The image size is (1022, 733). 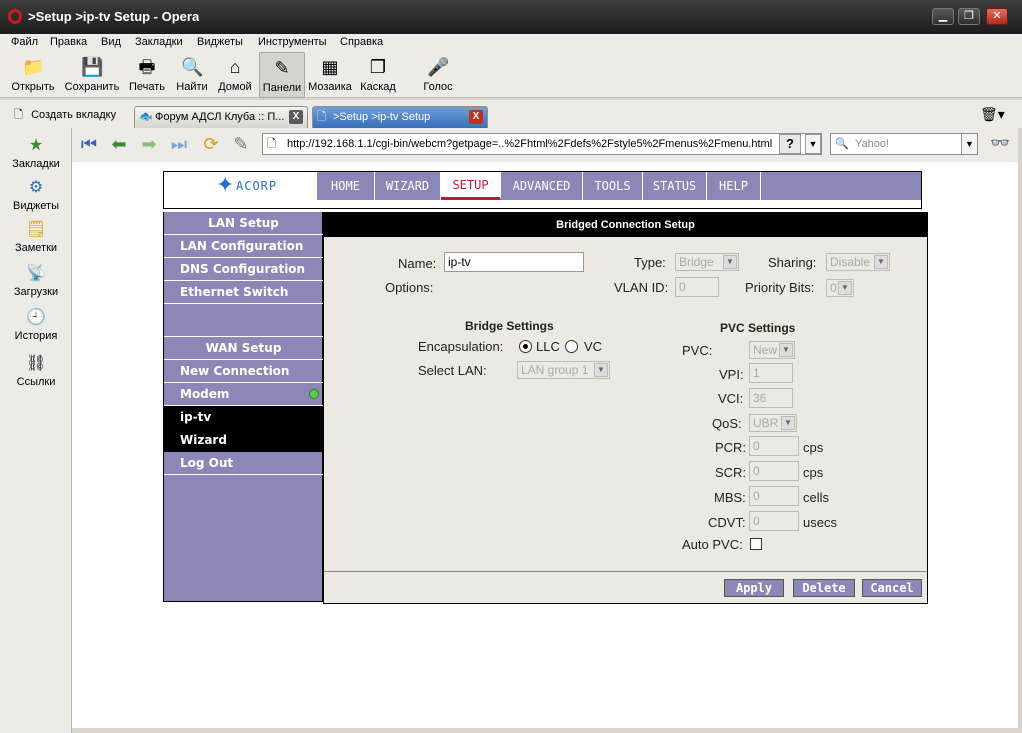 I want to click on back-icon: ⬅, so click(x=119, y=144).